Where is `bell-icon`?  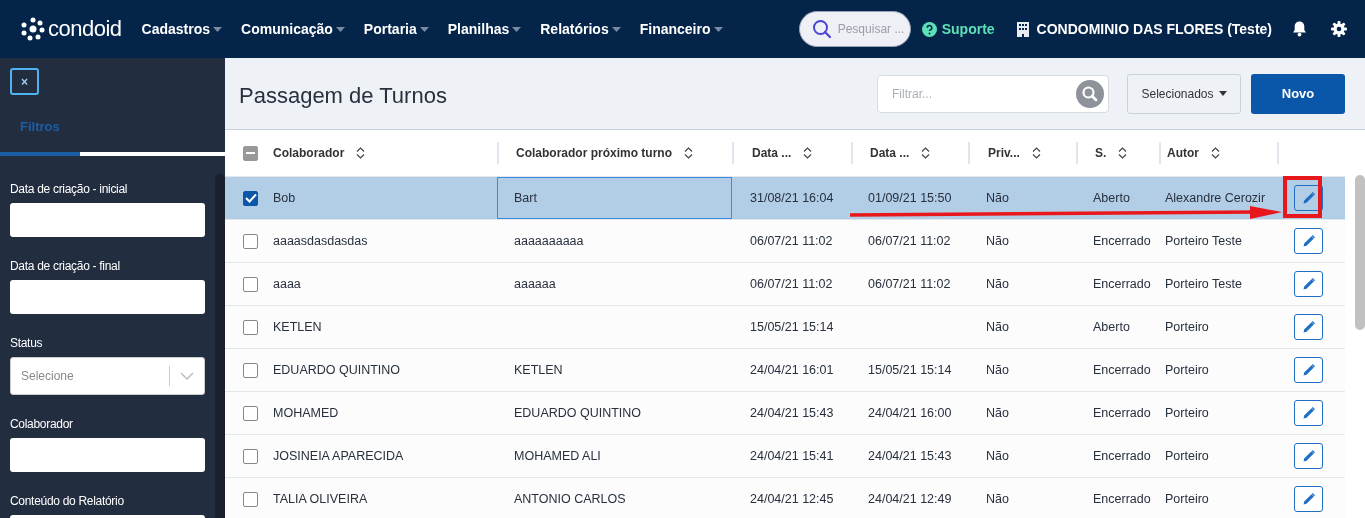 bell-icon is located at coordinates (1299, 29).